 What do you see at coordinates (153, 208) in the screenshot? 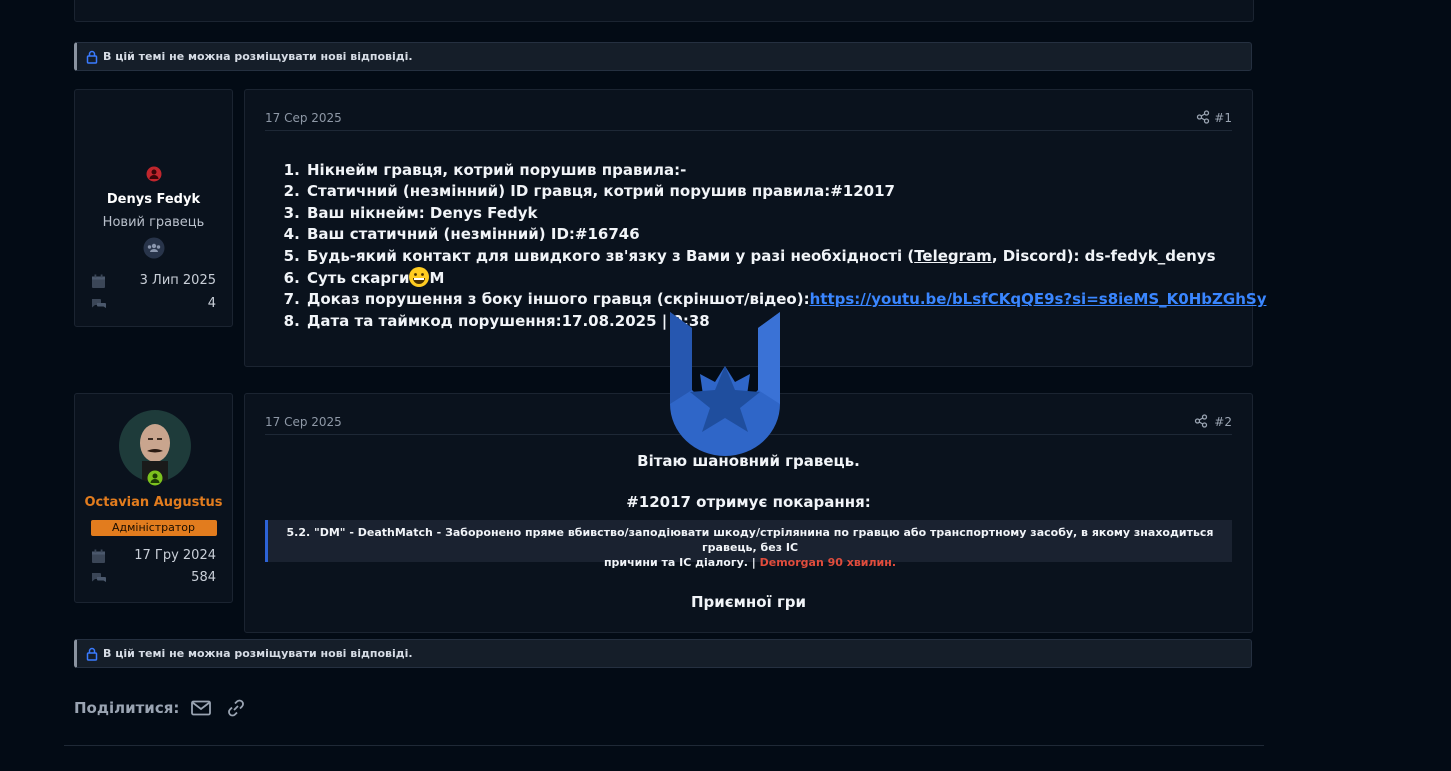
I see `post1-userinfo: Denys Fedyk Новий гравець 3 Лип 2025 4` at bounding box center [153, 208].